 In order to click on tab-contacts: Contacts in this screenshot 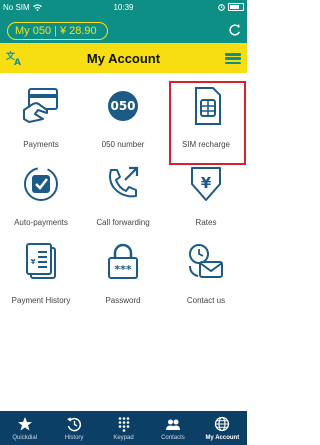, I will do `click(172, 428)`.